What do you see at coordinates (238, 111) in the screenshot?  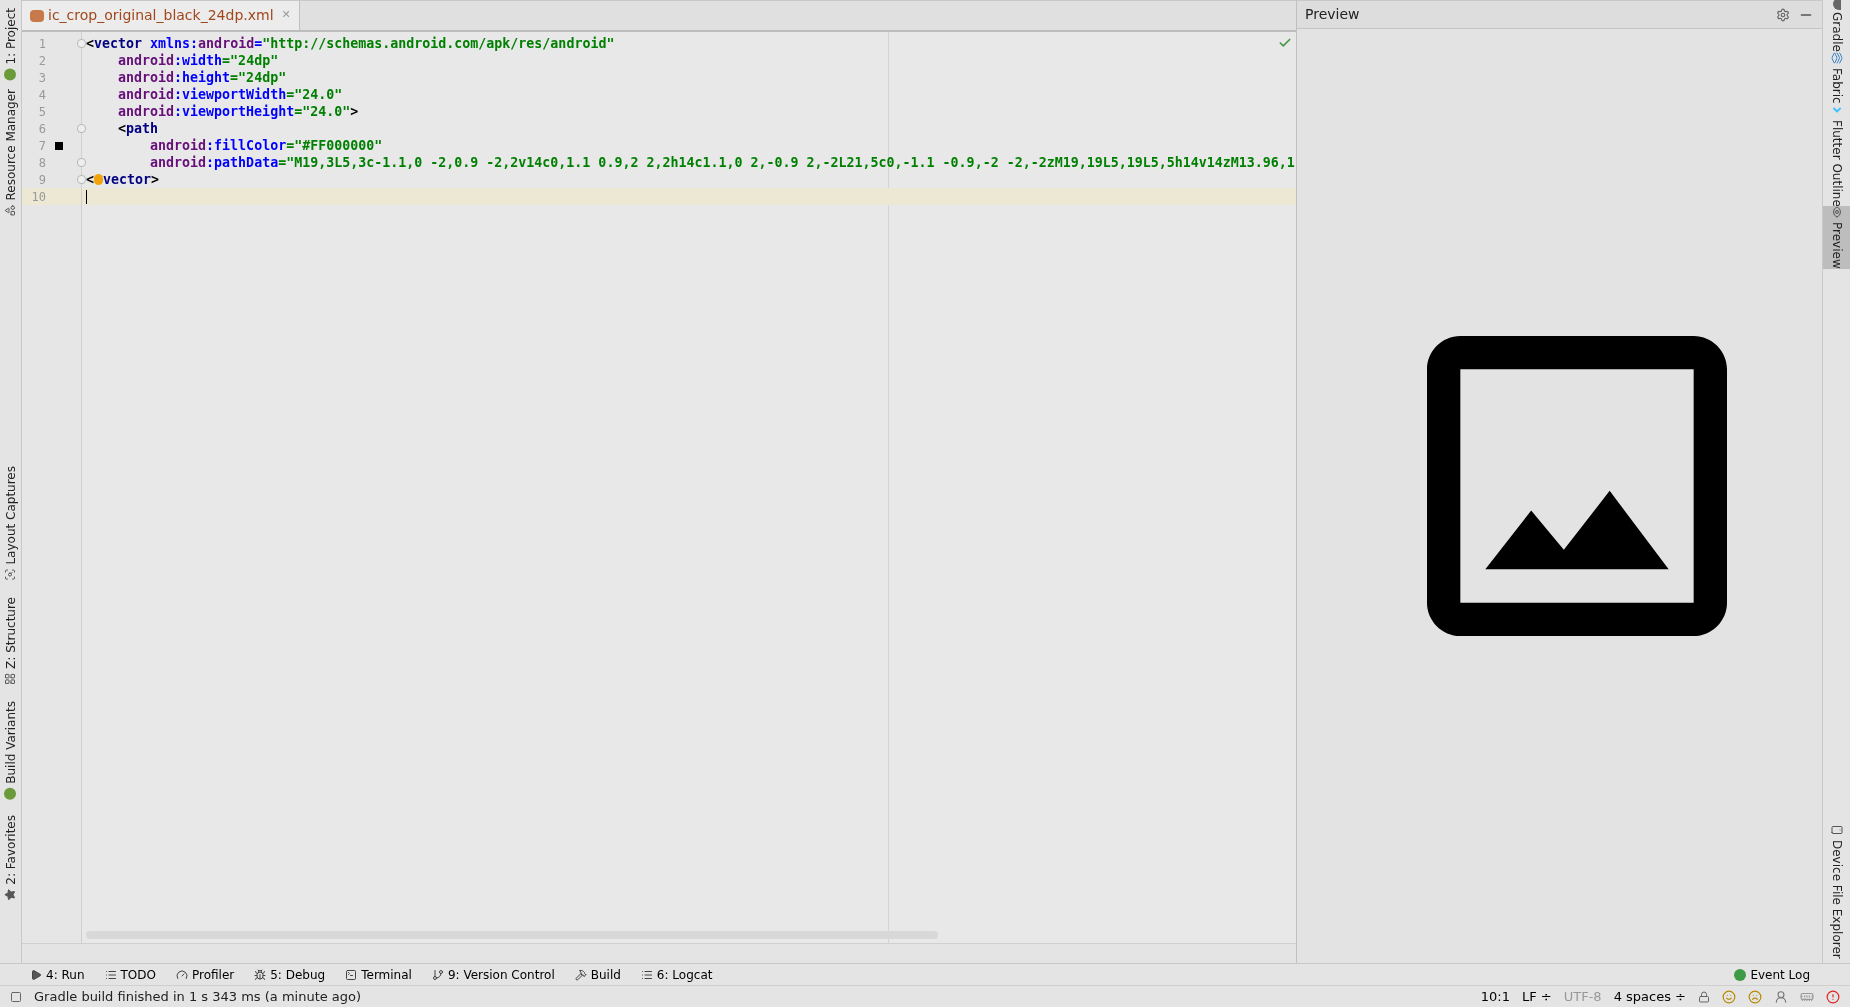 I see `code-line: android:viewportHeight="24.0">` at bounding box center [238, 111].